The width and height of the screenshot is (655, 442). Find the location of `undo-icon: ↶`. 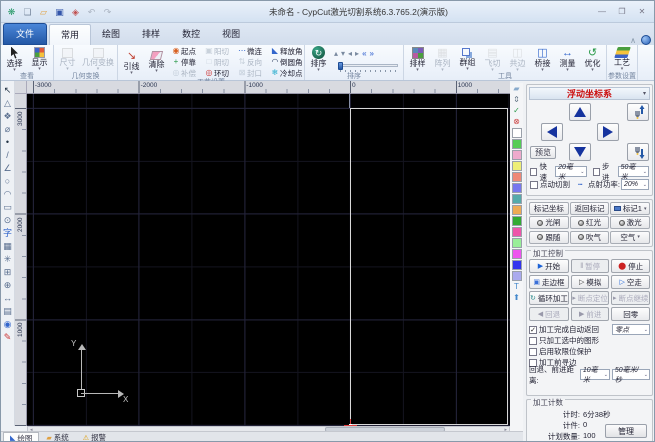

undo-icon: ↶ is located at coordinates (91, 12).